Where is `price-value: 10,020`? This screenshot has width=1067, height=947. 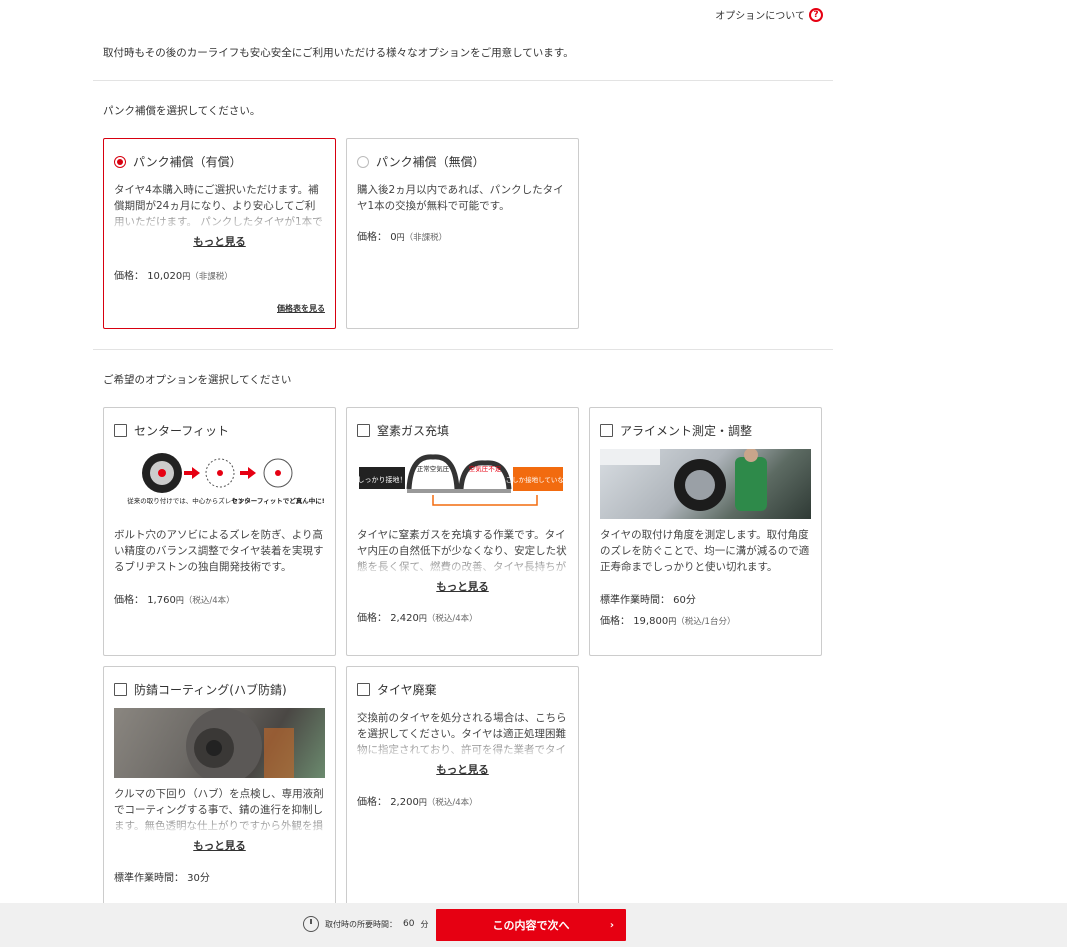
price-value: 10,020 is located at coordinates (165, 276).